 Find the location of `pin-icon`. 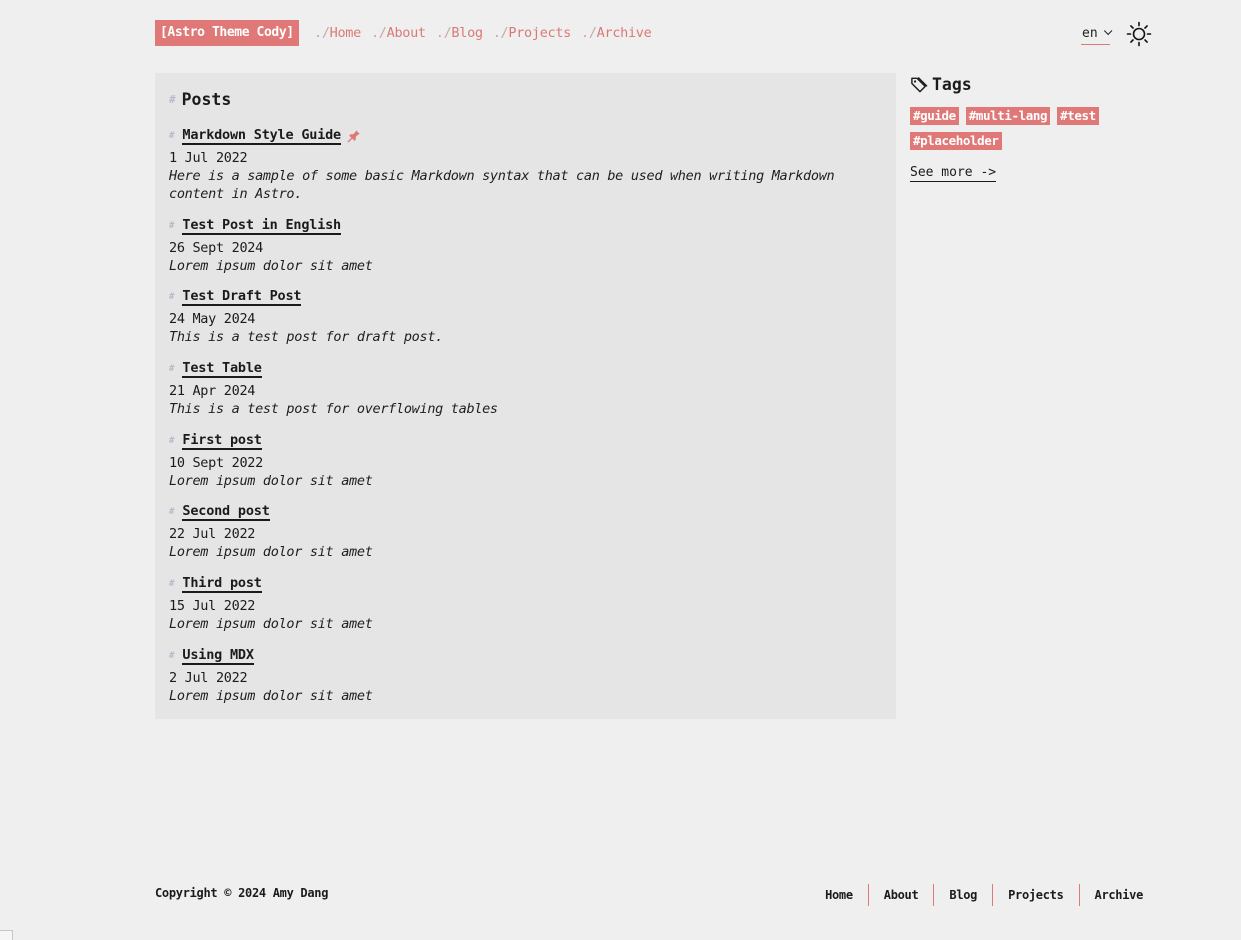

pin-icon is located at coordinates (353, 136).